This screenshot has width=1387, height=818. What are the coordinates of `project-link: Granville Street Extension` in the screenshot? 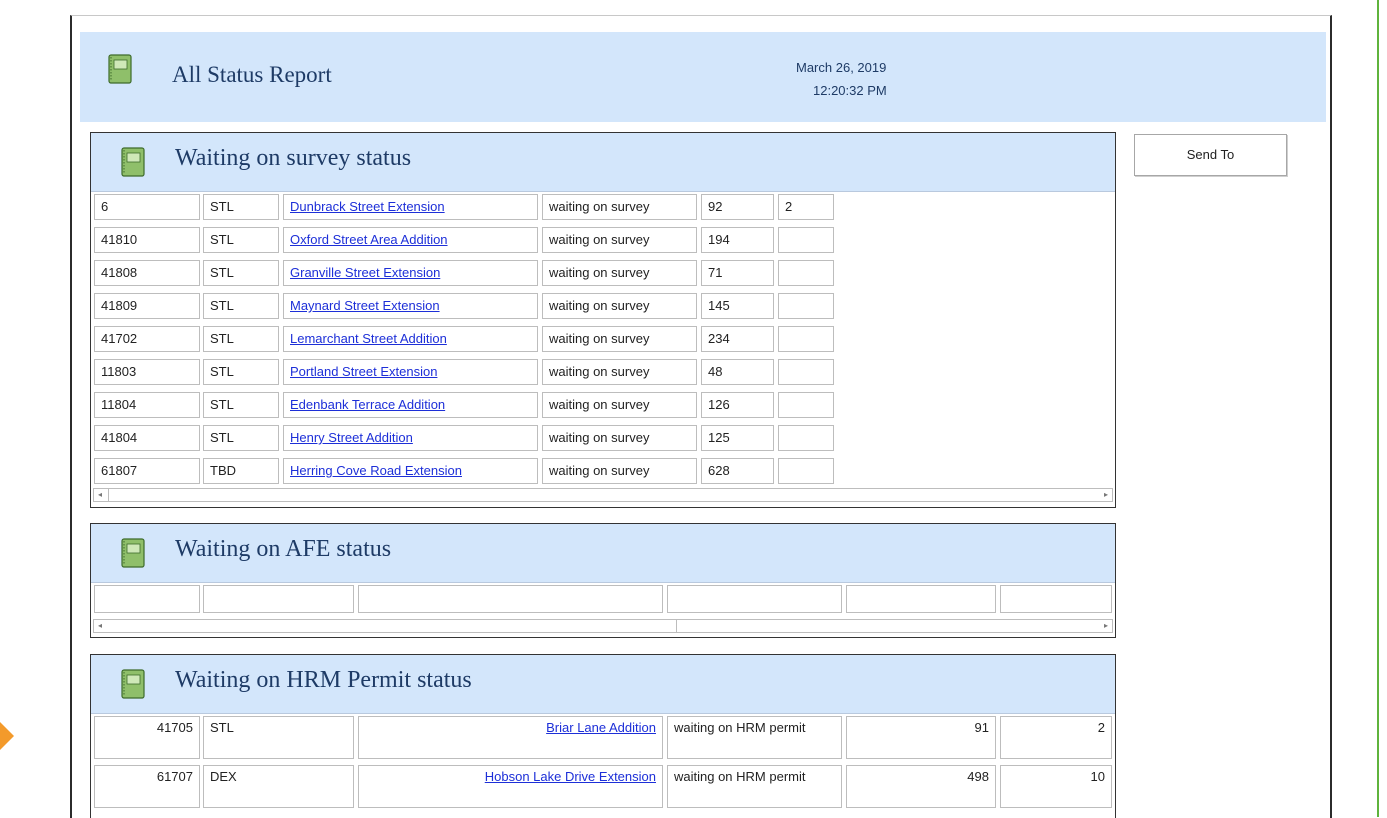 It's located at (410, 273).